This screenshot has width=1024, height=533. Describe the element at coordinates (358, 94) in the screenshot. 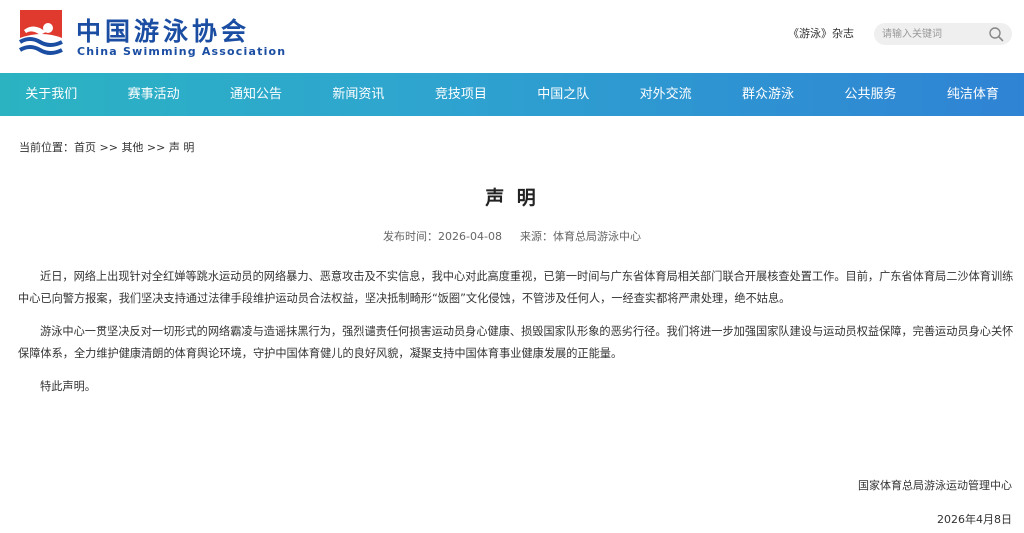

I see `nav-item-news: 新闻资讯` at that location.